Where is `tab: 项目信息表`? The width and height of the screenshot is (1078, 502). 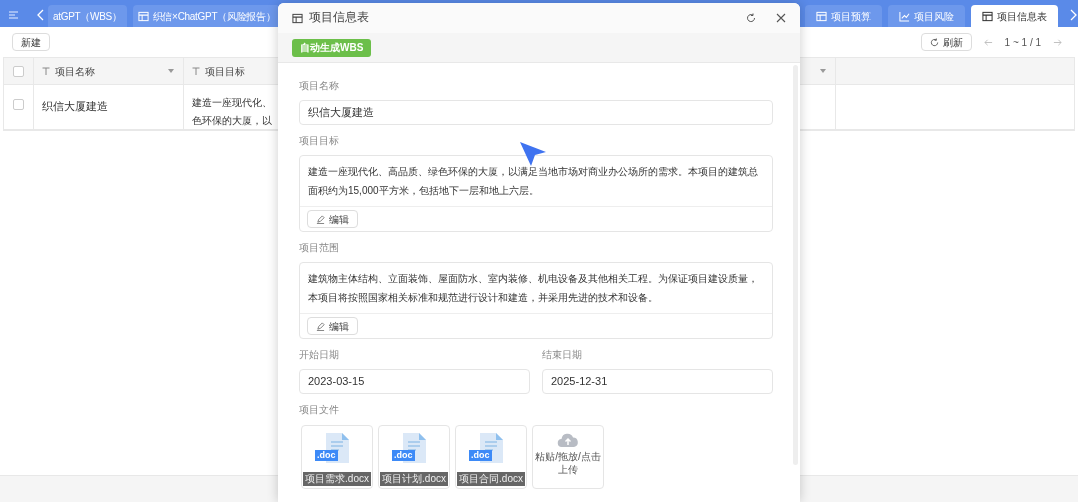 tab: 项目信息表 is located at coordinates (1014, 16).